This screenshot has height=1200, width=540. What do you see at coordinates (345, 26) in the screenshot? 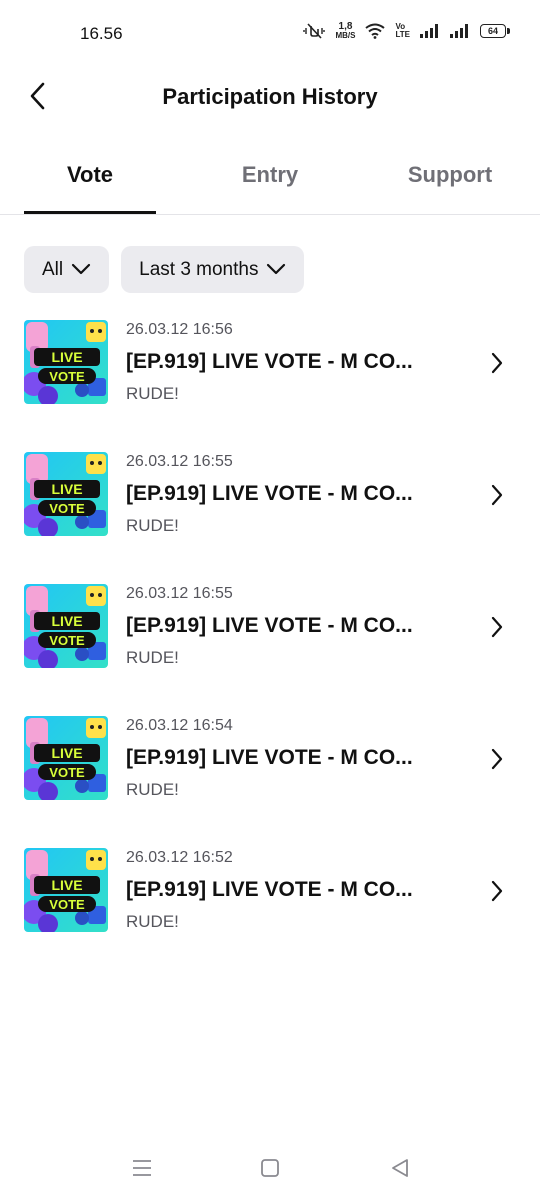
I see `net-speed-value: 1,8` at bounding box center [345, 26].